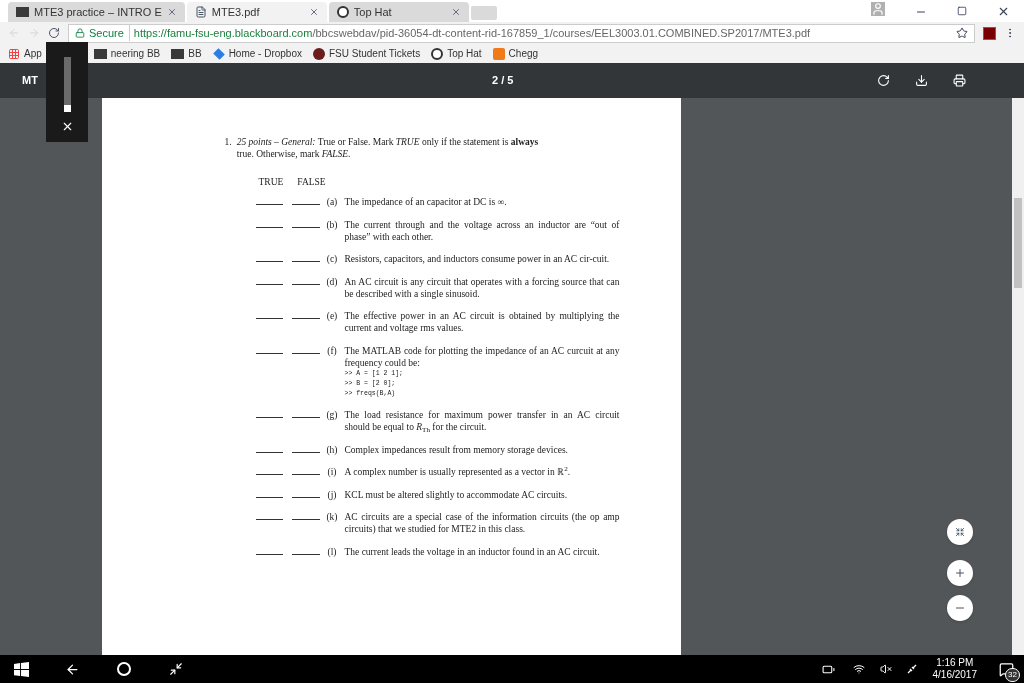 This screenshot has height=683, width=1024. I want to click on restore-icon, so click(962, 11).